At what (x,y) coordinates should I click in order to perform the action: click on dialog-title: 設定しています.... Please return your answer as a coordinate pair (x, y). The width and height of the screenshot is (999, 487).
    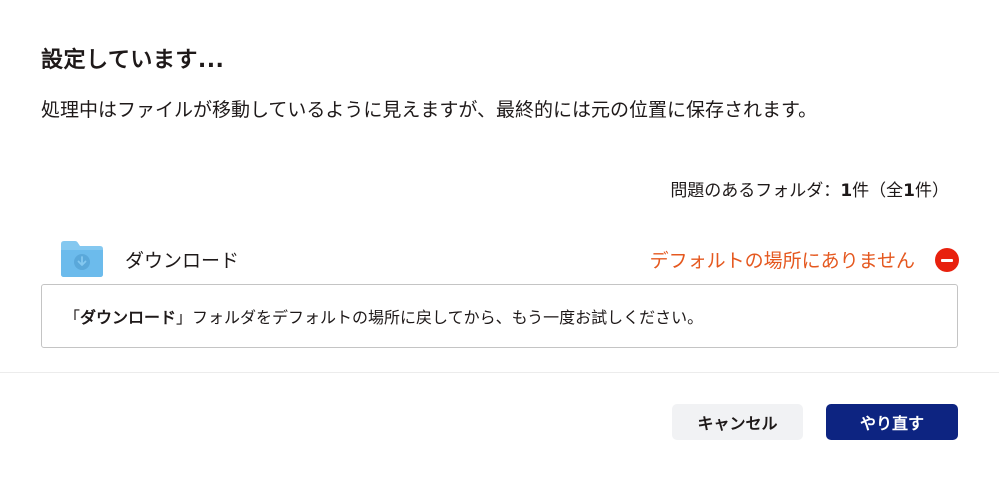
    Looking at the image, I should click on (133, 60).